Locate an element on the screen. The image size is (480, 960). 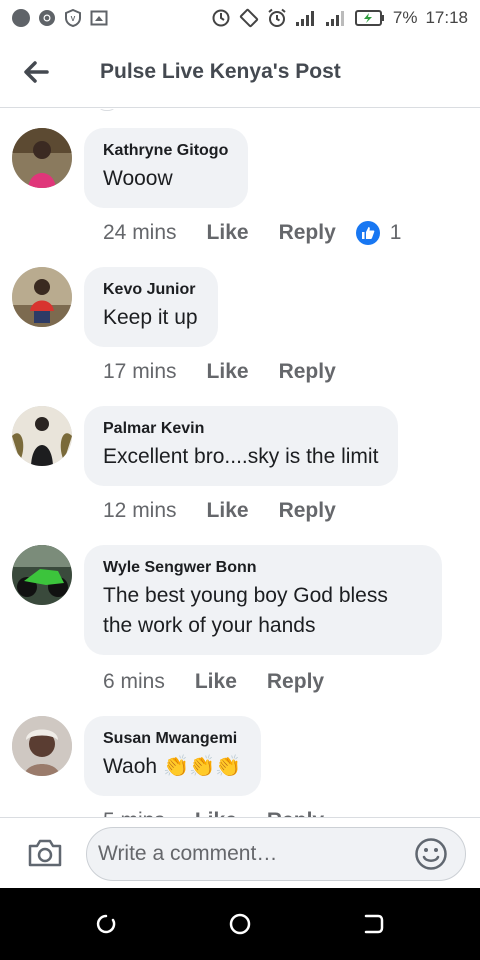
comment-actions: 24 mins Like Reply 1 is located at coordinates (252, 233).